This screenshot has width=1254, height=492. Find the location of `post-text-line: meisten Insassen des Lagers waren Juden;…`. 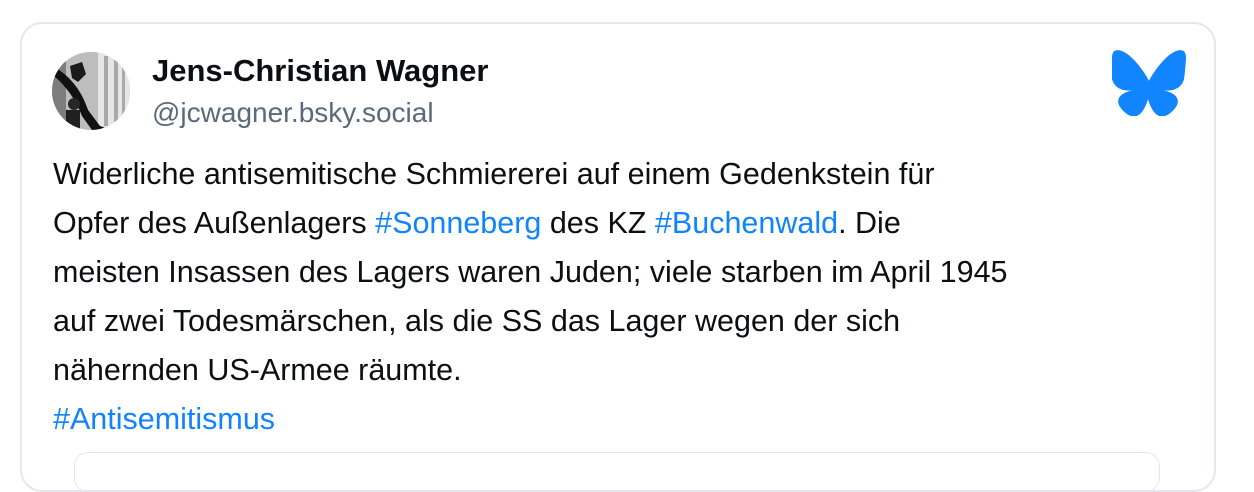

post-text-line: meisten Insassen des Lagers waren Juden;… is located at coordinates (530, 272).